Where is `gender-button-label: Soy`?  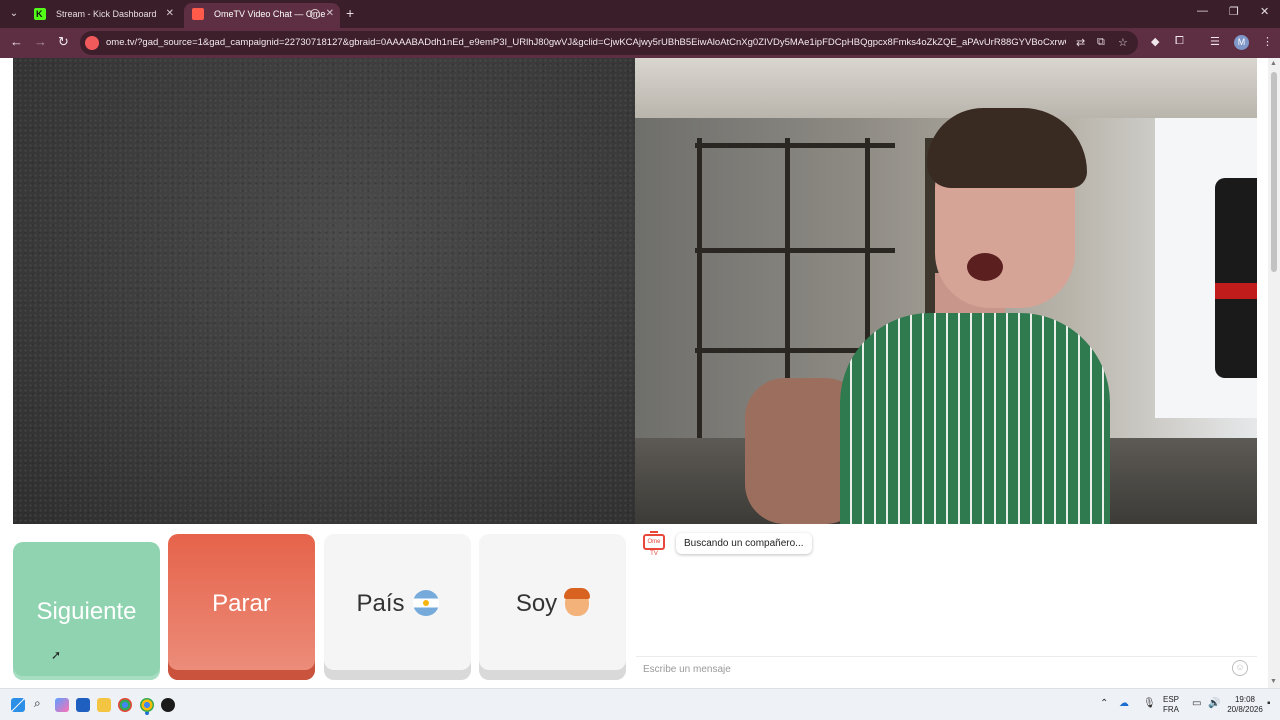 gender-button-label: Soy is located at coordinates (536, 603).